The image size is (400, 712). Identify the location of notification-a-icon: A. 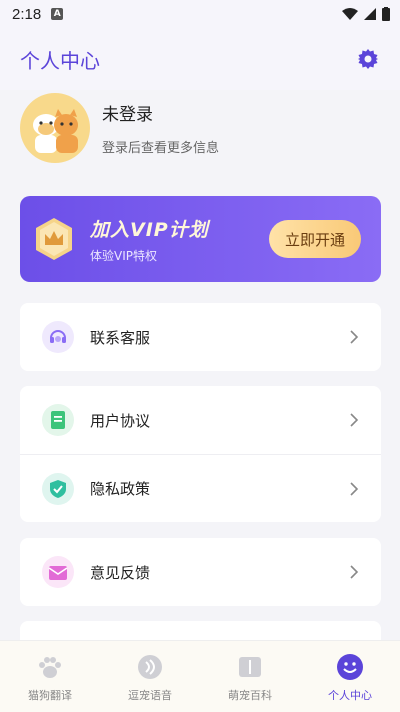
(57, 14).